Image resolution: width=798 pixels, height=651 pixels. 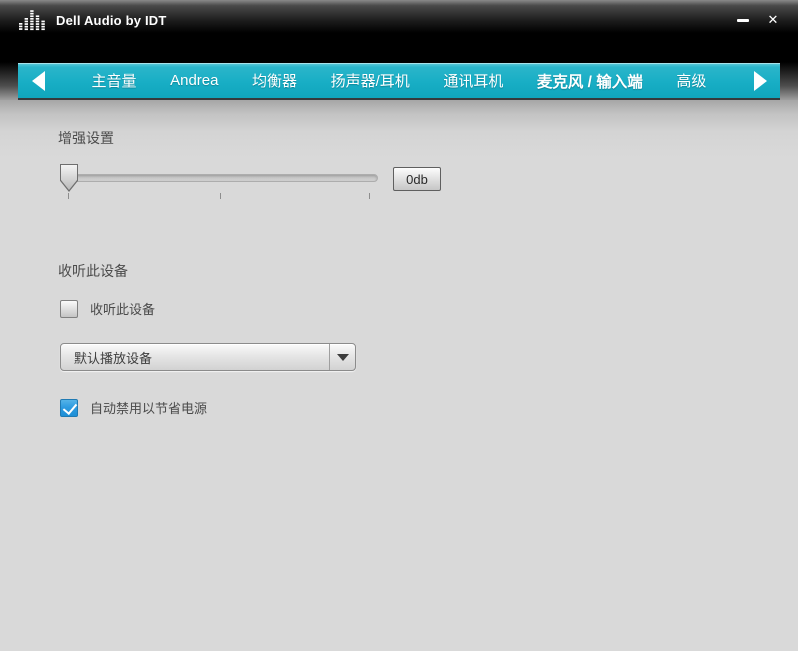 I want to click on window-controls: ✕, so click(x=758, y=20).